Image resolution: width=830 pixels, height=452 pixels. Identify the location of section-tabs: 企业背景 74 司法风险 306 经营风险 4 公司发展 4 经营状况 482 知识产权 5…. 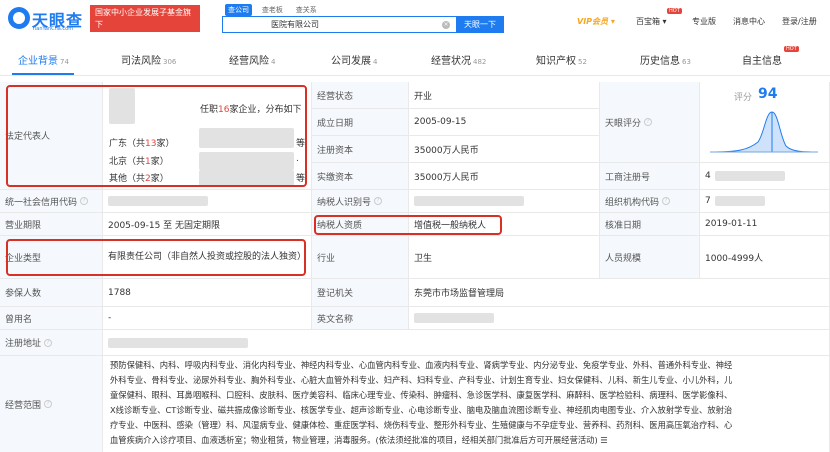
(415, 58).